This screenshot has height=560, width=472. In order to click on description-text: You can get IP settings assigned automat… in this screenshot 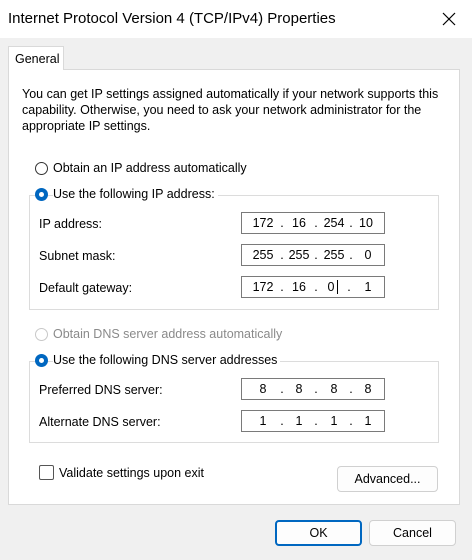, I will do `click(230, 110)`.